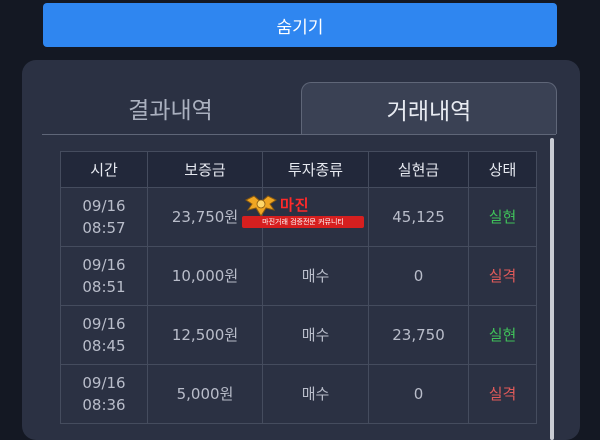  Describe the element at coordinates (205, 335) in the screenshot. I see `cell-deposit: 12,500원` at that location.